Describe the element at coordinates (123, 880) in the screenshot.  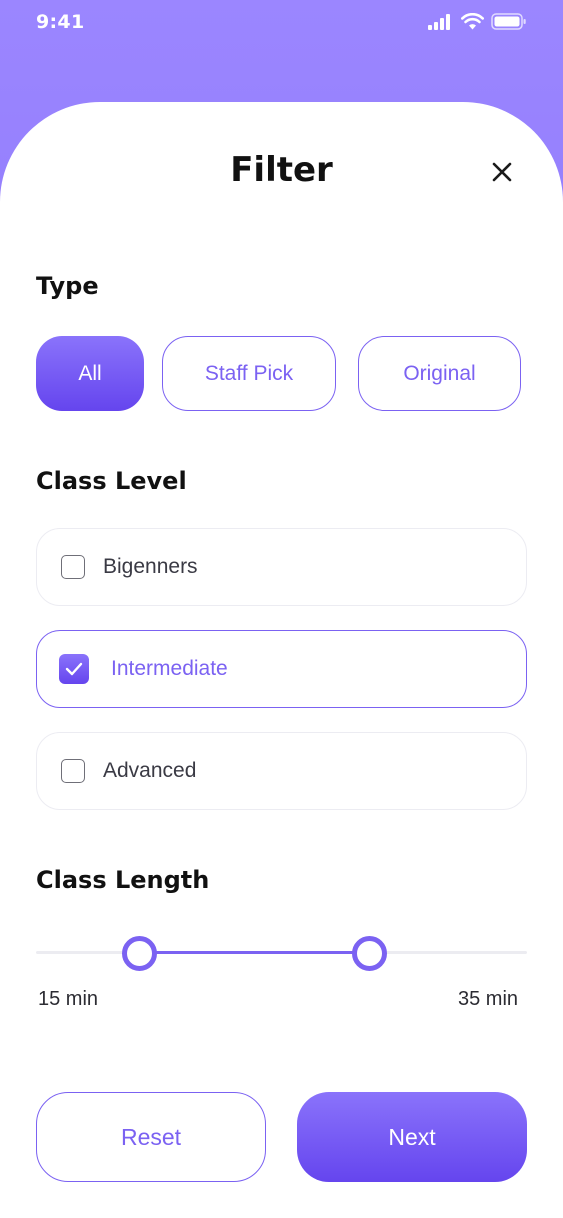
I see `class-length-section-title: Class Length` at that location.